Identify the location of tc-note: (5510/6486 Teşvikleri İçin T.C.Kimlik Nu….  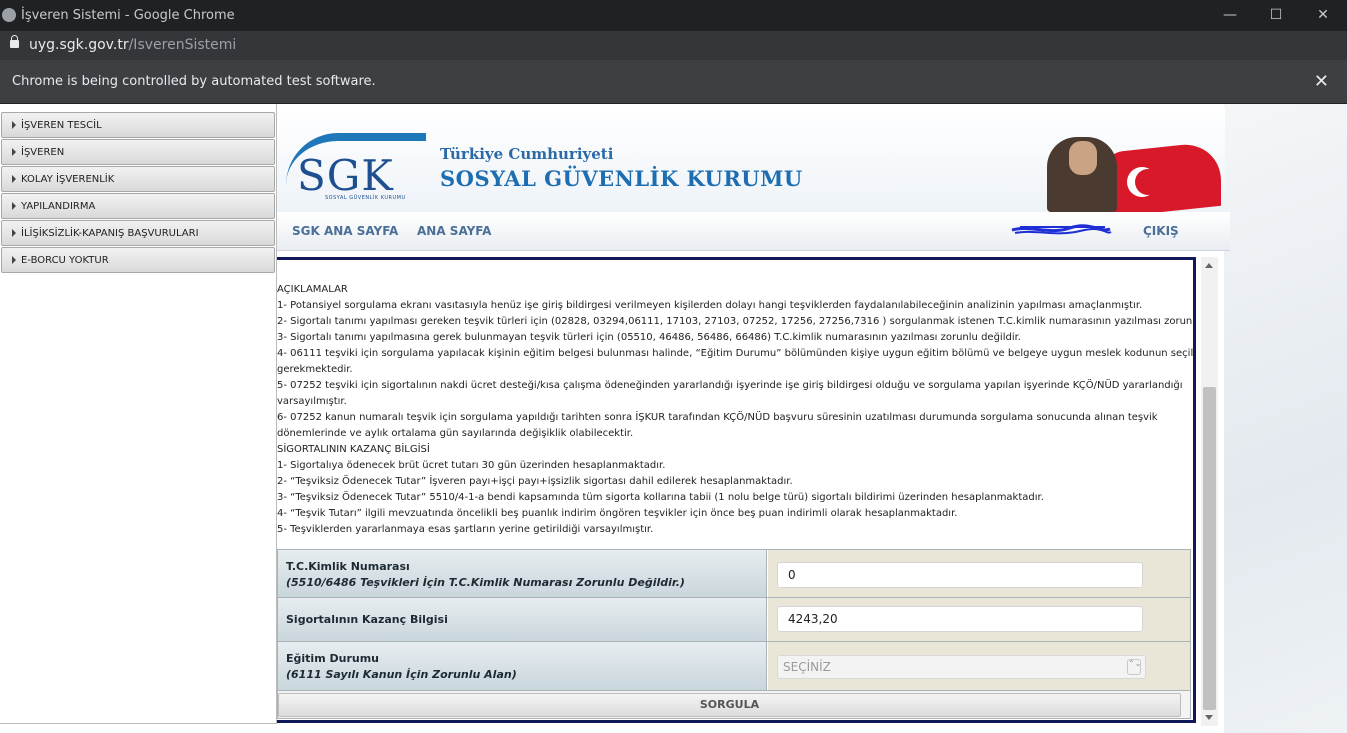
(485, 582).